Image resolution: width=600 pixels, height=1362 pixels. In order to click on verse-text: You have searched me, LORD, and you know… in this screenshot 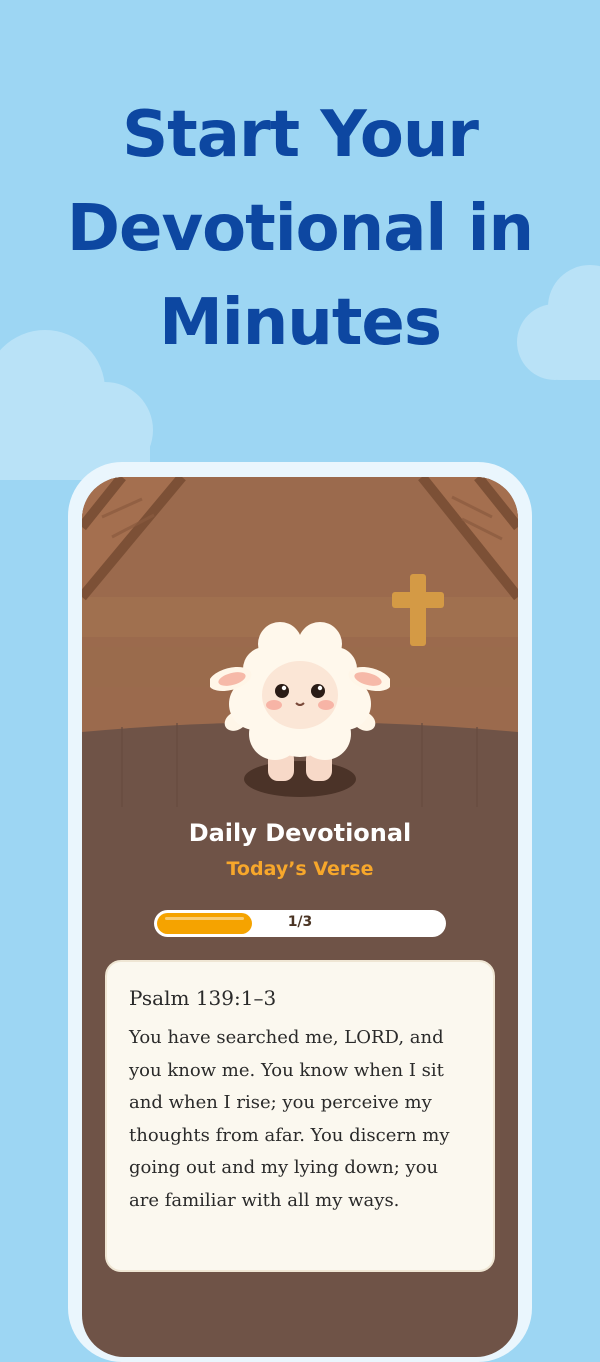, I will do `click(289, 1119)`.